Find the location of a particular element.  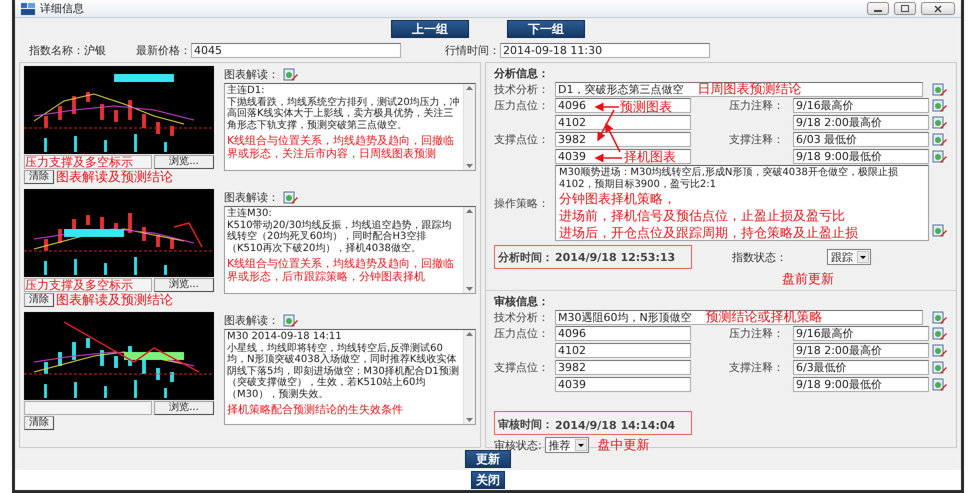

chart-notes-text: 主连D1: 下抛线看跌，均线系统空方排列，测试20均压力，冲高回落K线实体大于上影线，卖方极具优势，关注三角形态下轨支撑，预测突破第三点做空。 is located at coordinates (344, 108).